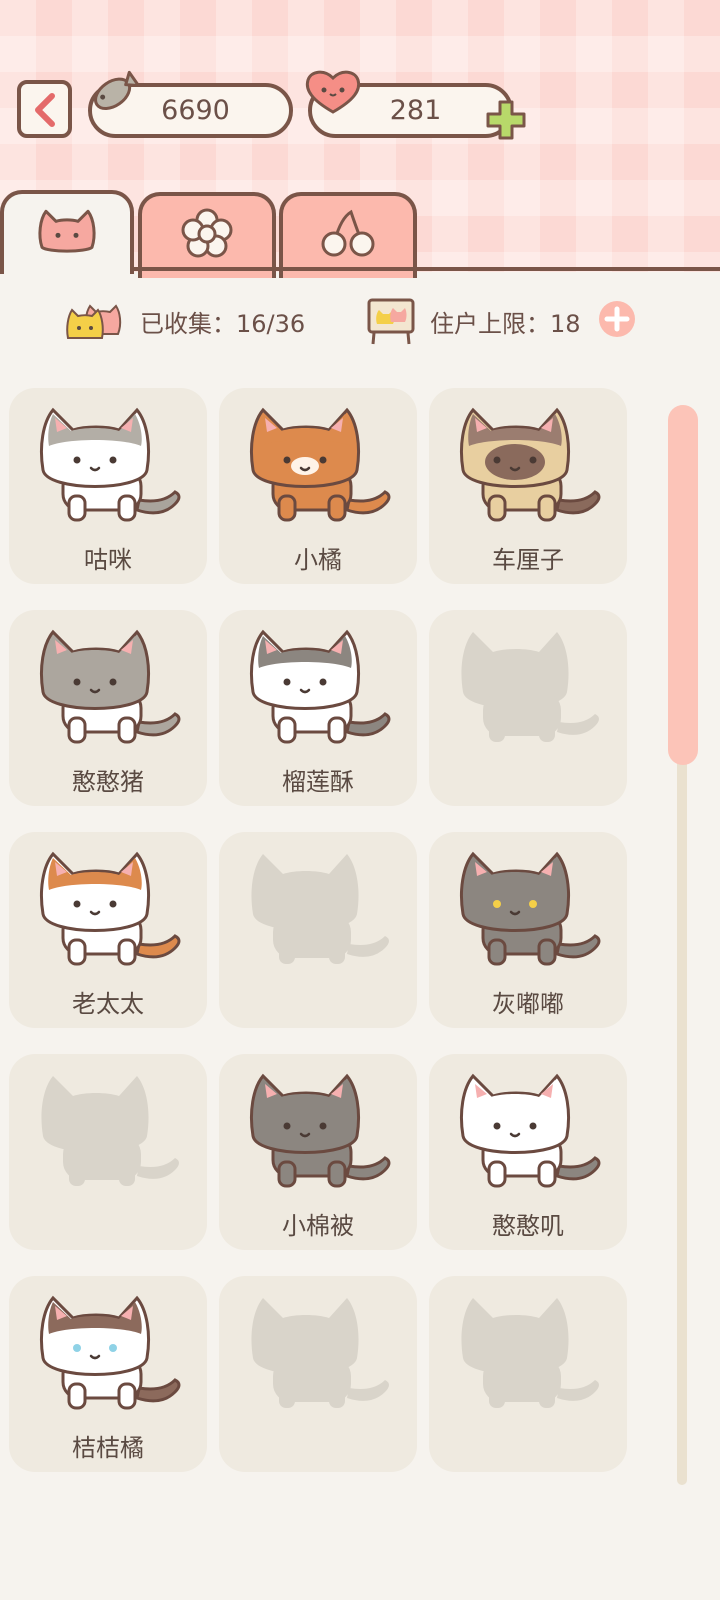 The image size is (720, 1600). I want to click on cat-card: 憨憨猪, so click(108, 708).